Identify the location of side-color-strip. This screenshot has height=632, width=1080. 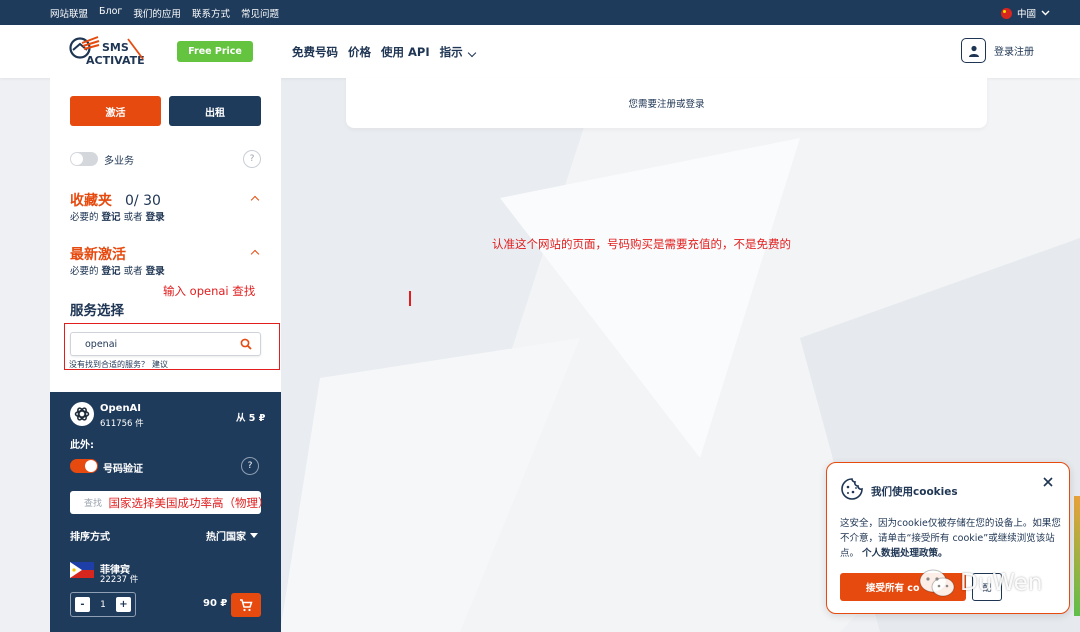
(1077, 556).